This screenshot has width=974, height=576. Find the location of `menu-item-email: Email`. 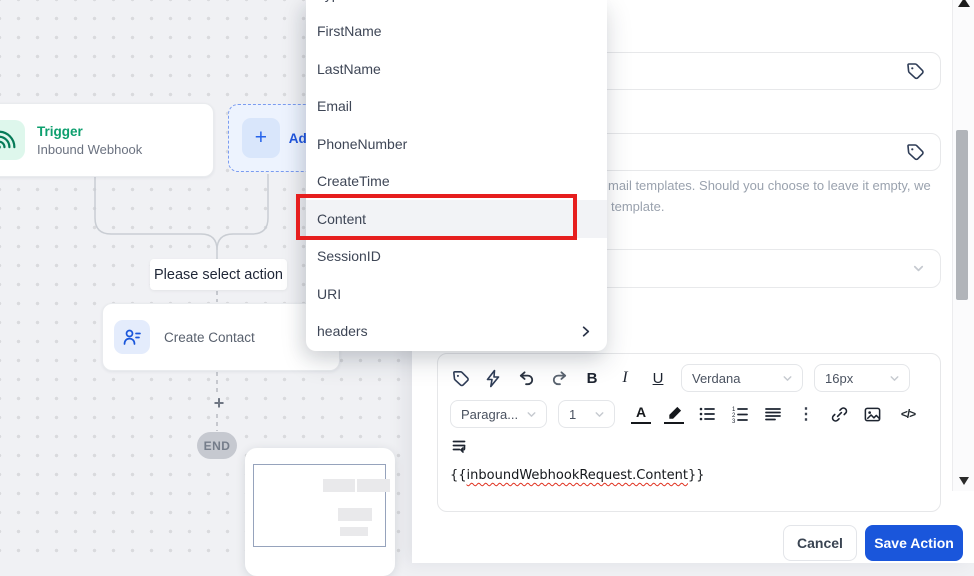

menu-item-email: Email is located at coordinates (456, 107).